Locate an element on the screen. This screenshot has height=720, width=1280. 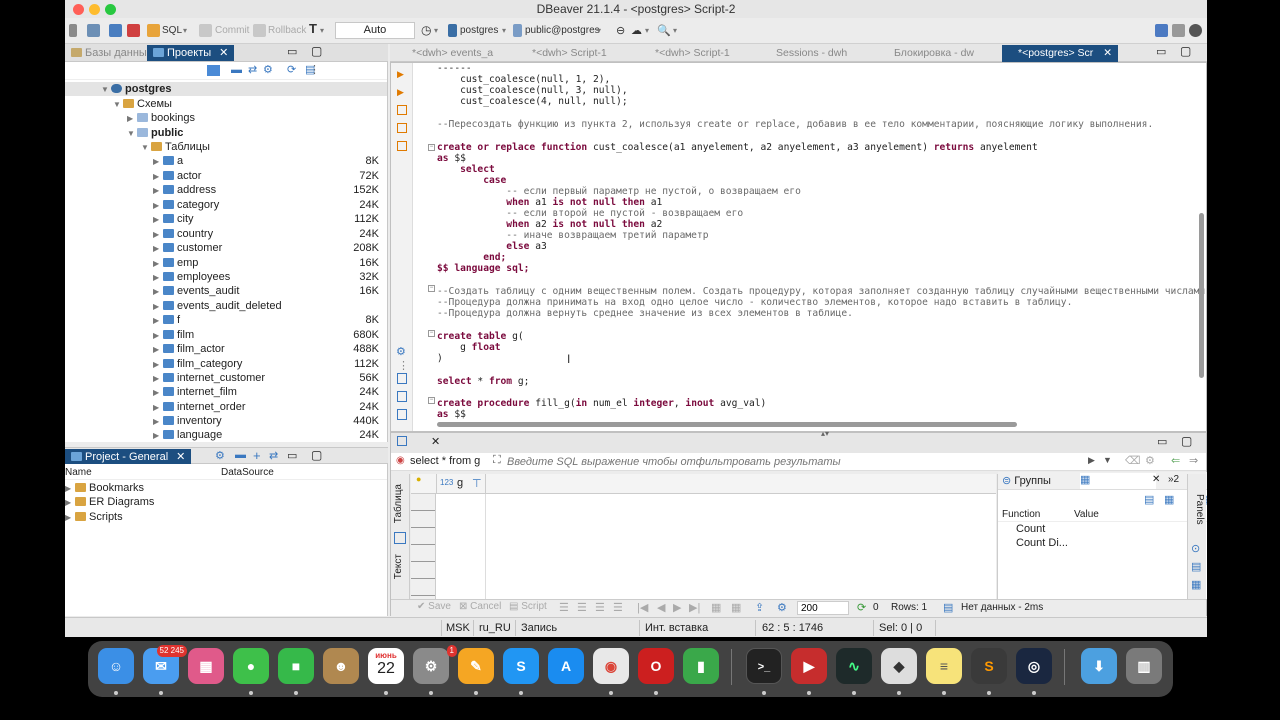
load-script-icon is located at coordinates (402, 396).